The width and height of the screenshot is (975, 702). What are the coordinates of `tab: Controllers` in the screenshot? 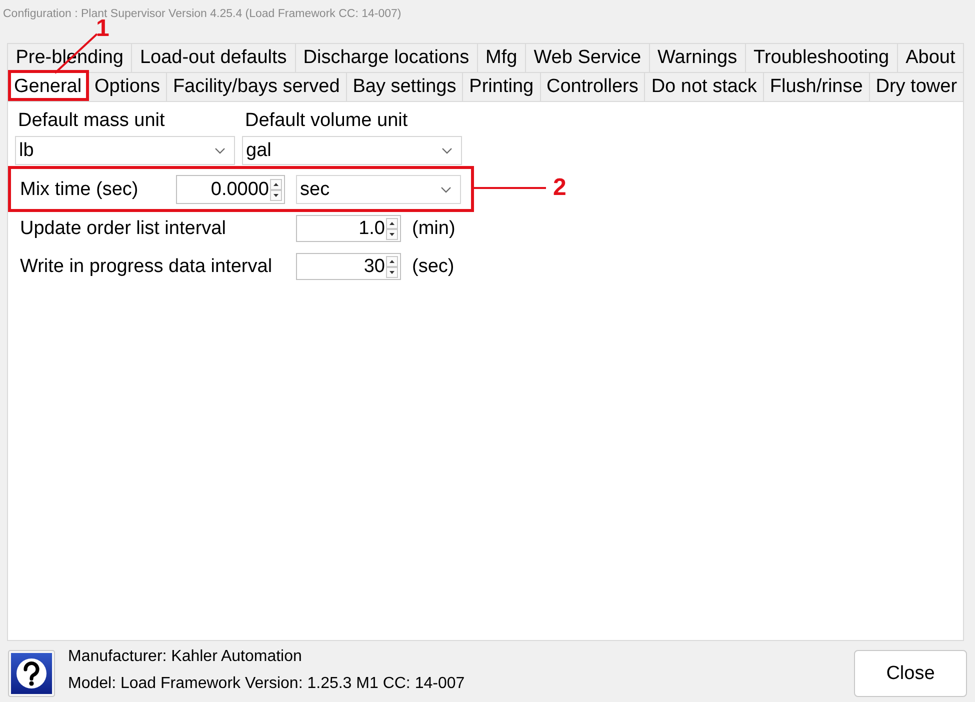 It's located at (593, 86).